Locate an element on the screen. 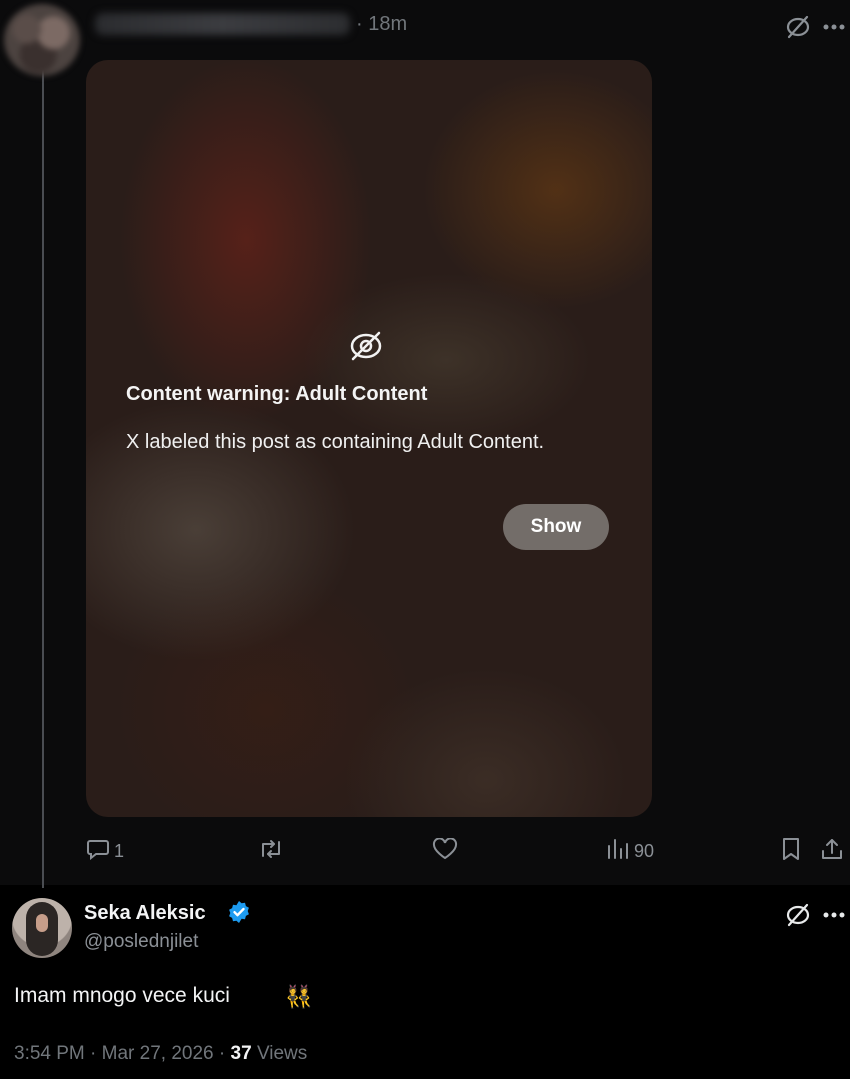  like-icon is located at coordinates (445, 850).